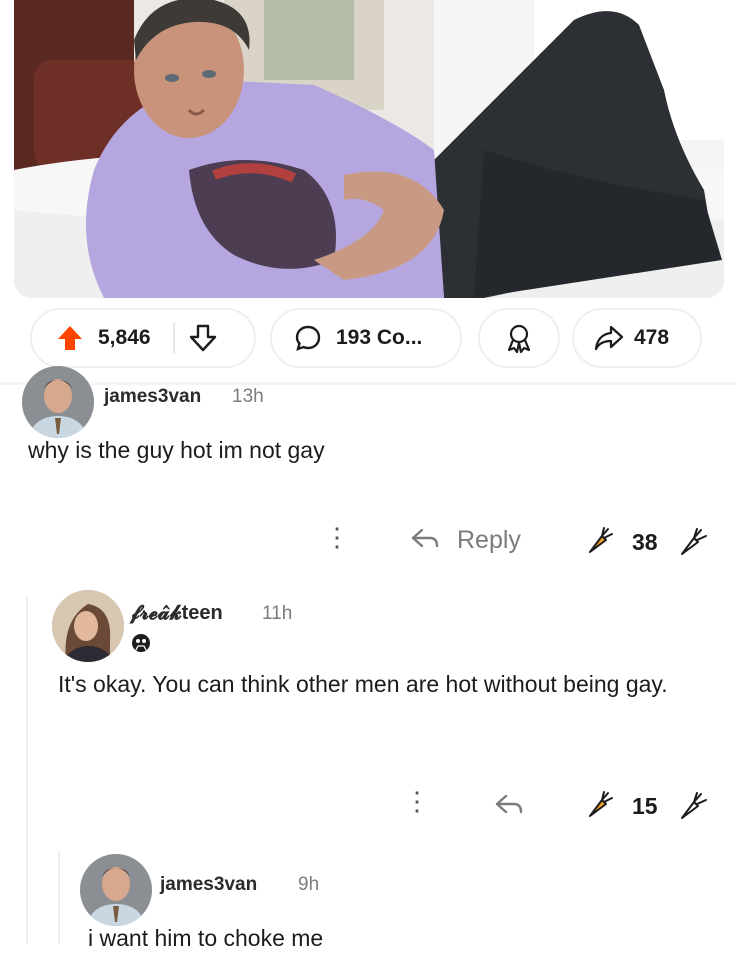 The image size is (736, 955). I want to click on upvote-count: 5,846, so click(124, 337).